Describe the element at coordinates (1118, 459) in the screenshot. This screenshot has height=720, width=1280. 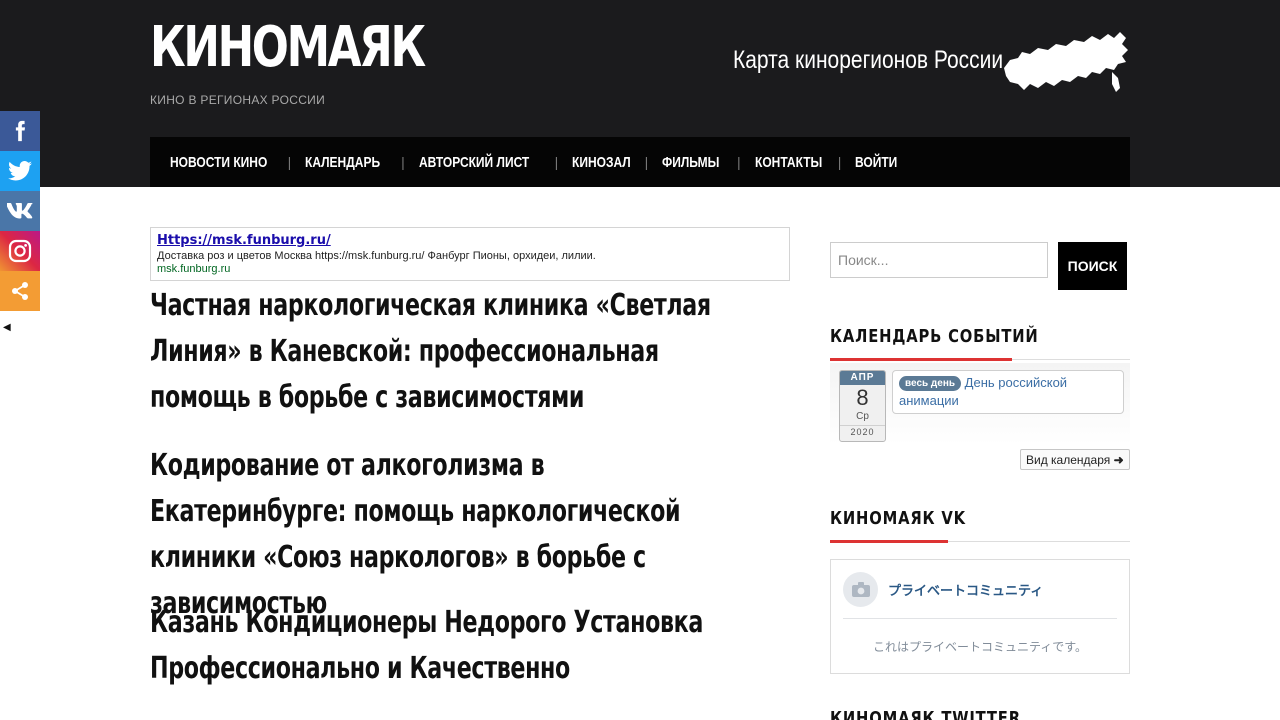
I see `arrow-right-icon: ➜` at that location.